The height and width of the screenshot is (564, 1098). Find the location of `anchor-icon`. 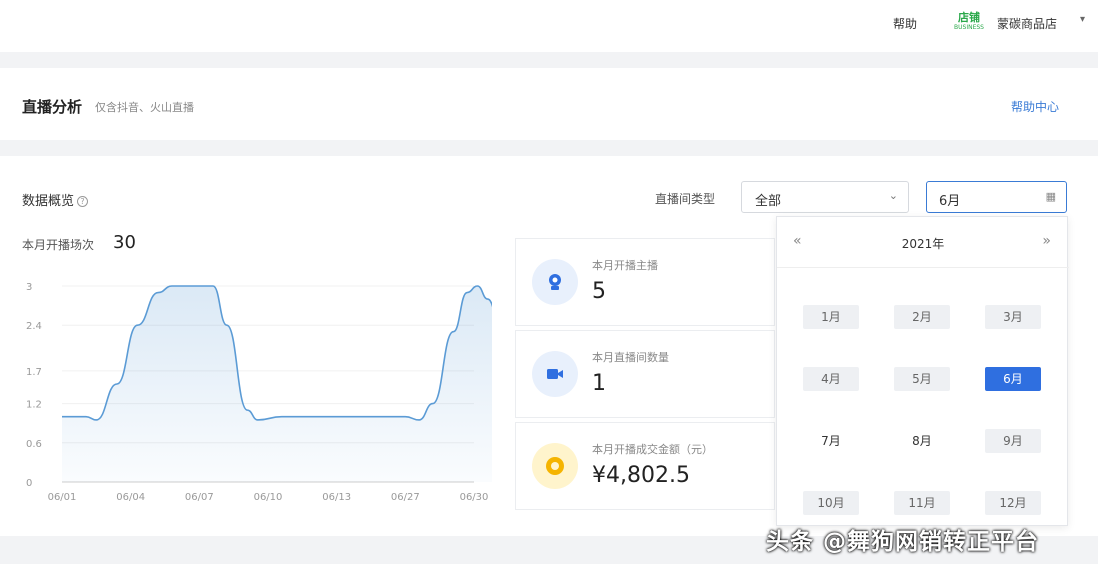

anchor-icon is located at coordinates (555, 282).